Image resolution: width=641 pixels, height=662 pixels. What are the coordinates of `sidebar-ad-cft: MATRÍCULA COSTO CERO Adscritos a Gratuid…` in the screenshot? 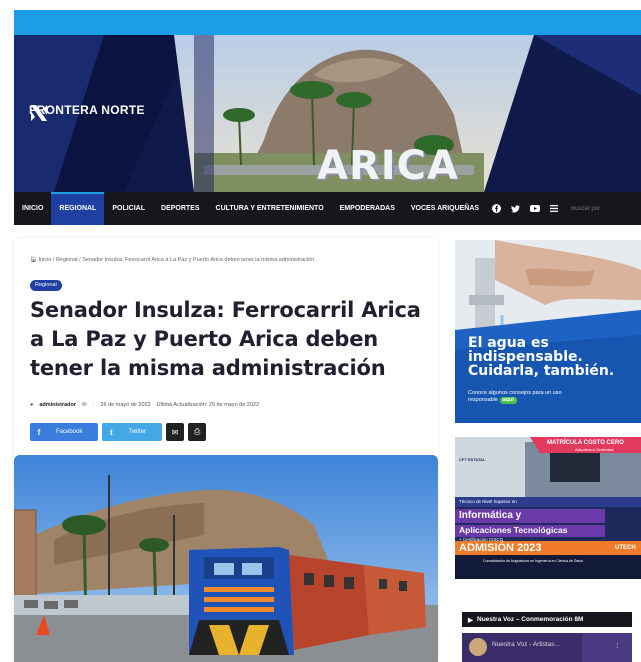 It's located at (548, 508).